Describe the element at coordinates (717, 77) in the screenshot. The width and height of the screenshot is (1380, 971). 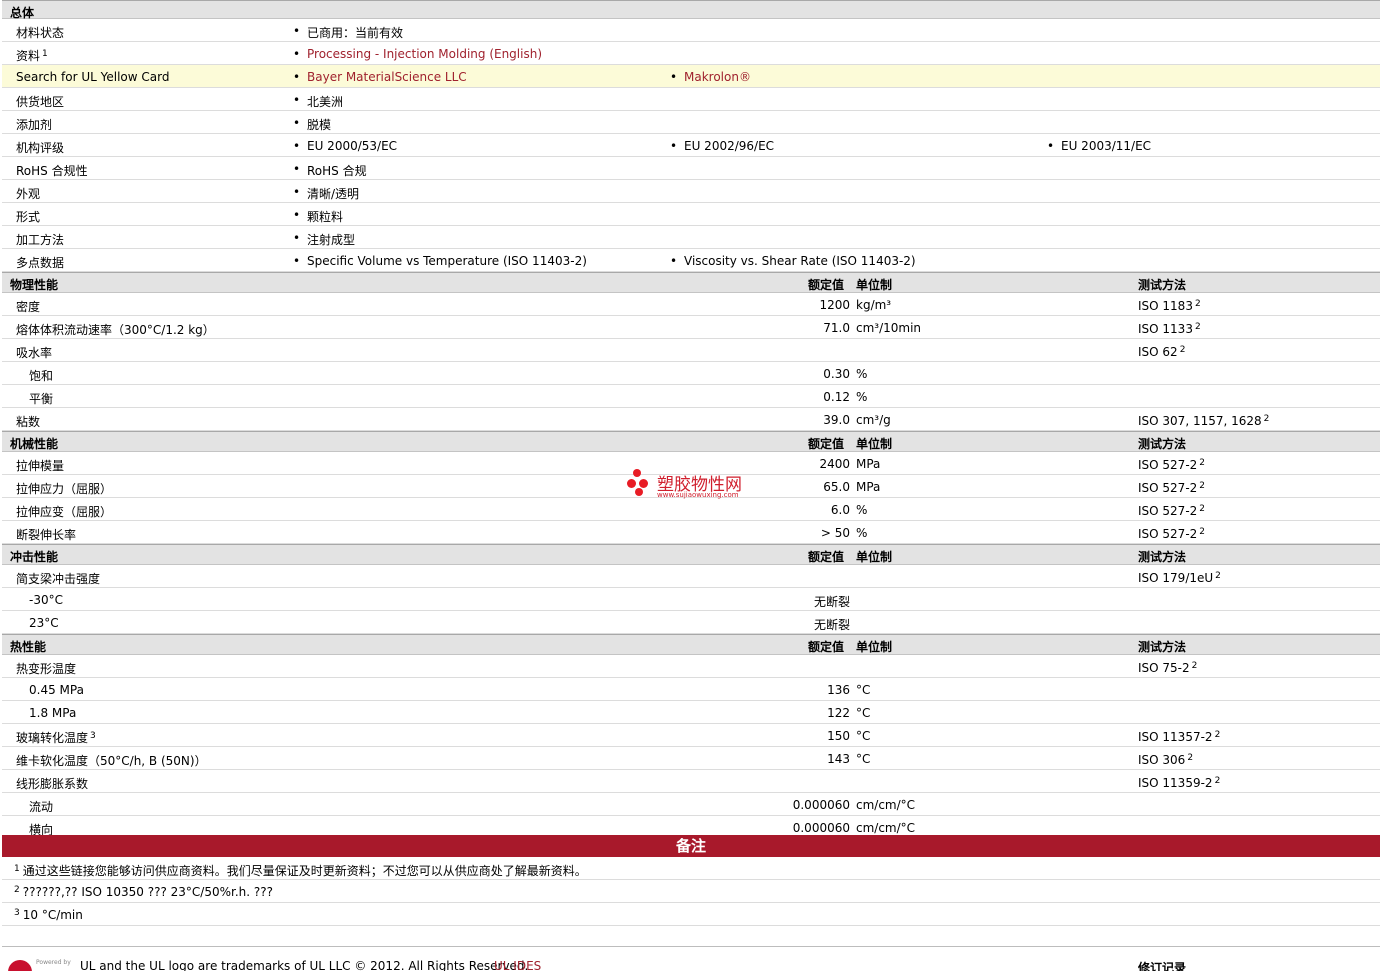
I see `row-value: Makrolon®` at that location.